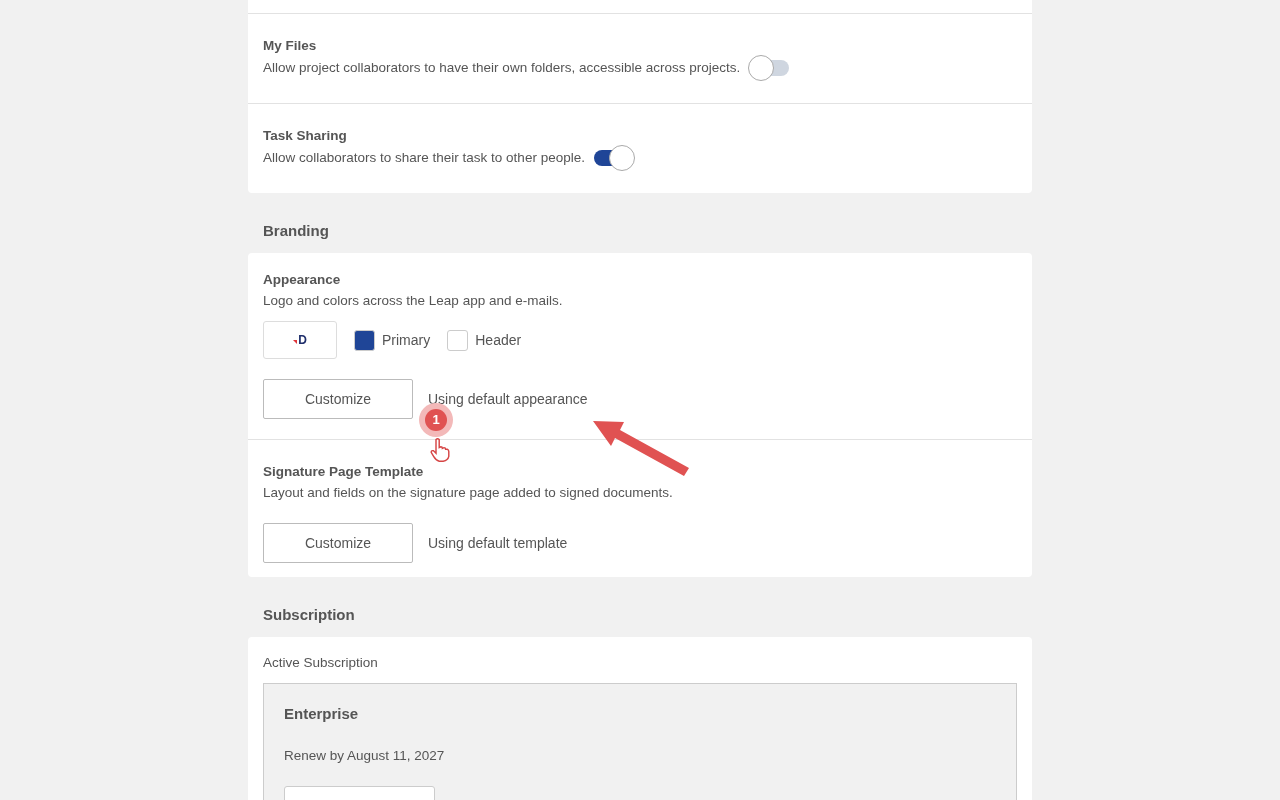 This screenshot has height=800, width=1280. I want to click on section-heading: Subscription, so click(309, 615).